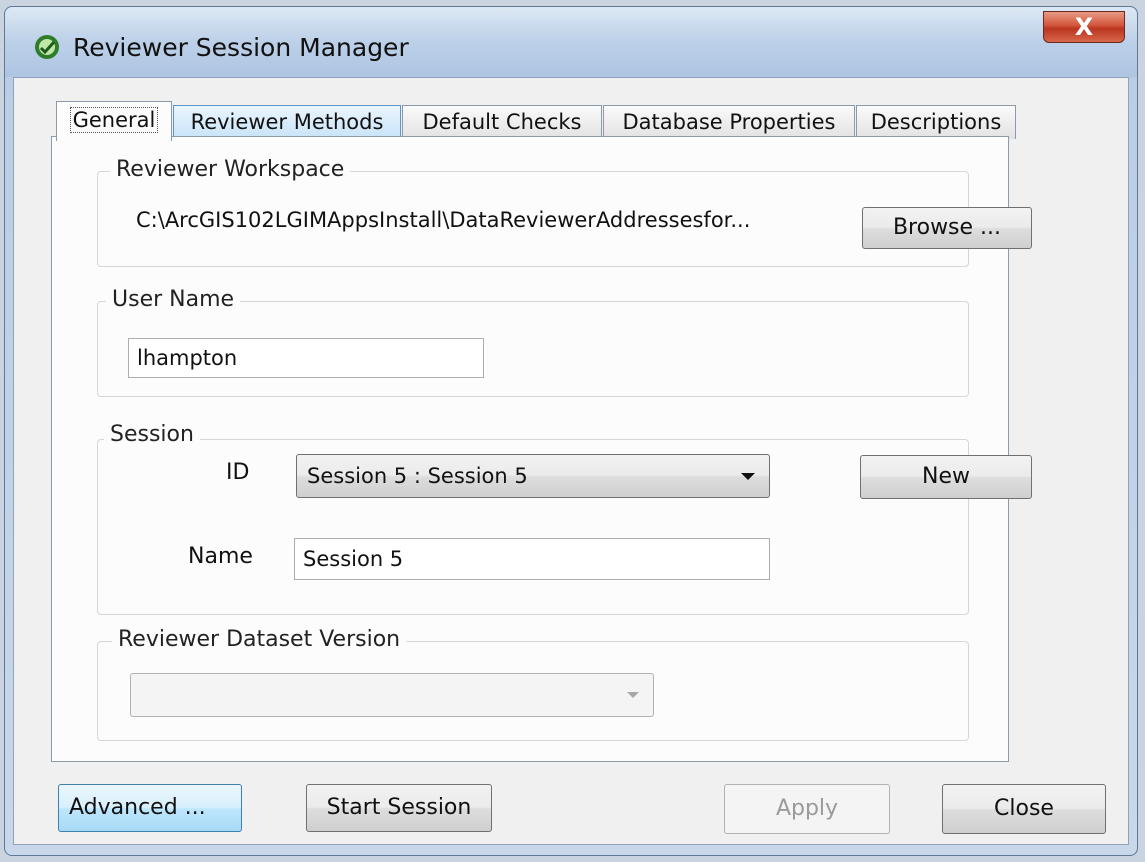 The image size is (1145, 862). What do you see at coordinates (220, 556) in the screenshot?
I see `session-name-label: Name` at bounding box center [220, 556].